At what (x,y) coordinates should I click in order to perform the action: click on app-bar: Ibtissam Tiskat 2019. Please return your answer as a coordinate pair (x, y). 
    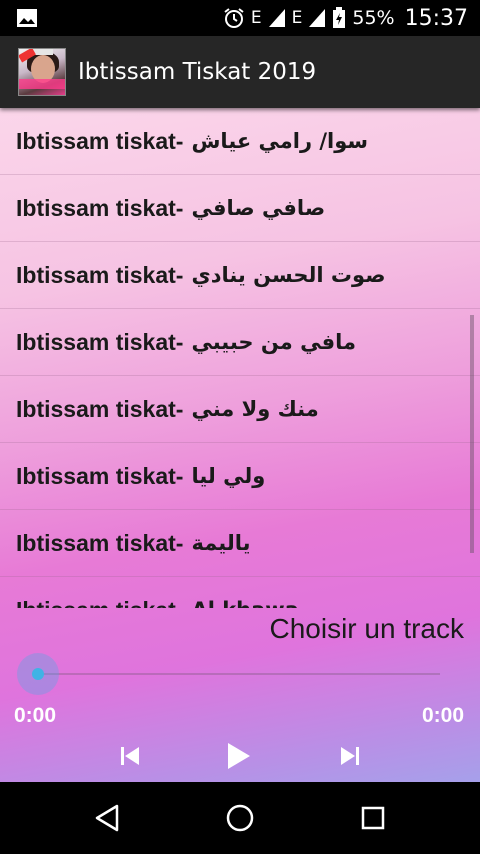
    Looking at the image, I should click on (240, 72).